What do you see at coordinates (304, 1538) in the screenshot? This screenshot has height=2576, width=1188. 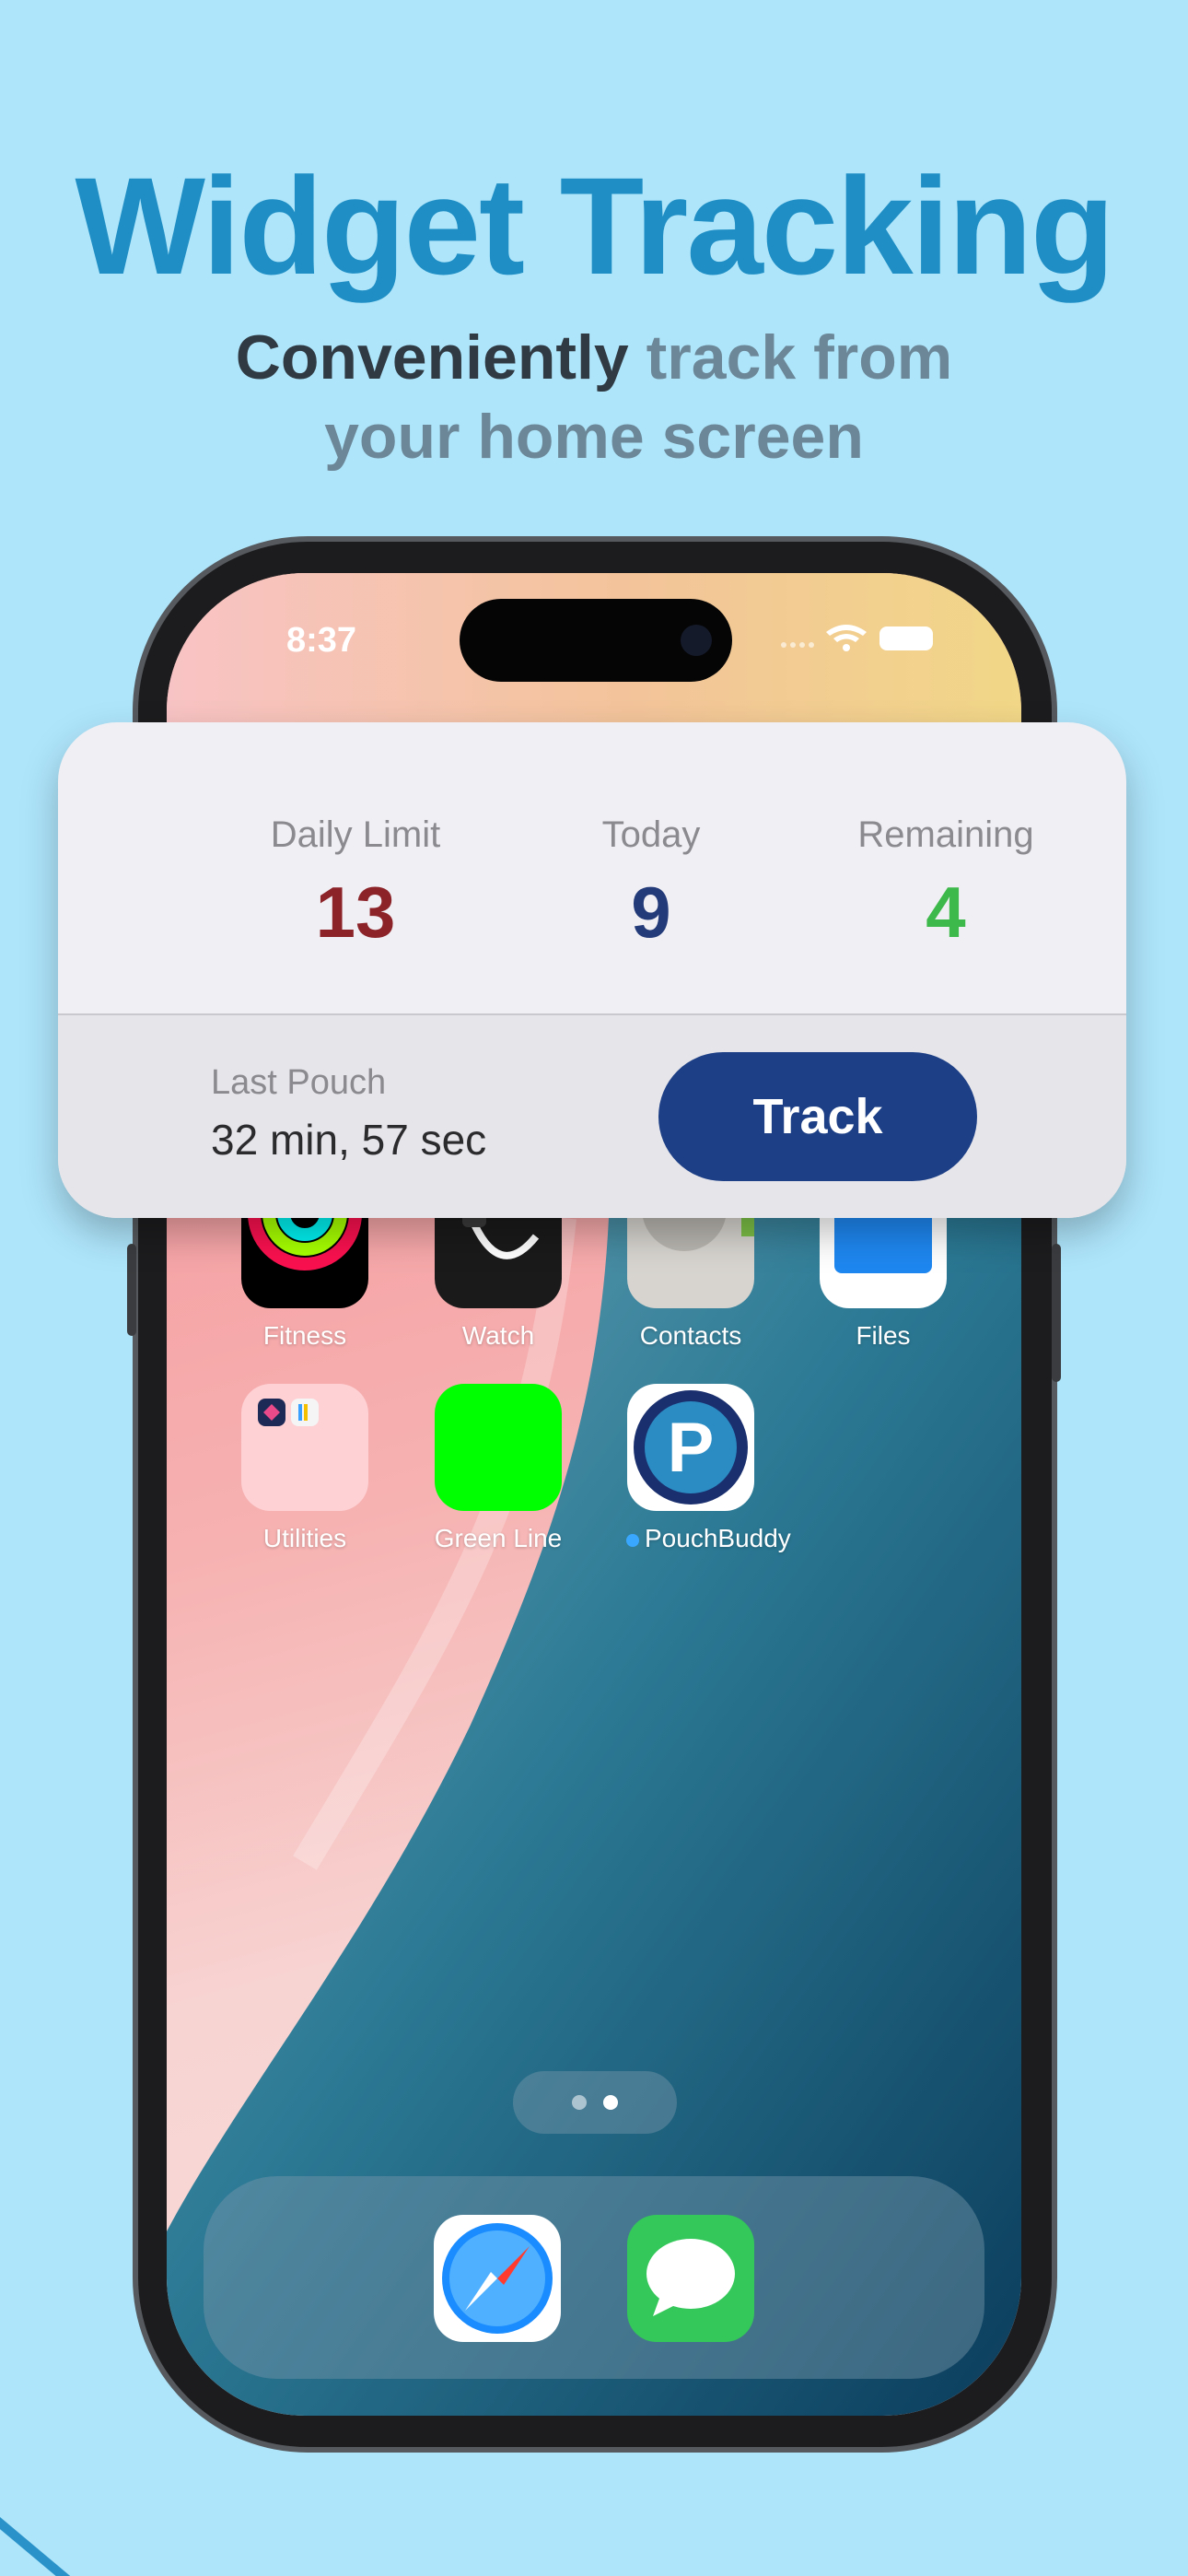 I see `app-label: Utilities` at bounding box center [304, 1538].